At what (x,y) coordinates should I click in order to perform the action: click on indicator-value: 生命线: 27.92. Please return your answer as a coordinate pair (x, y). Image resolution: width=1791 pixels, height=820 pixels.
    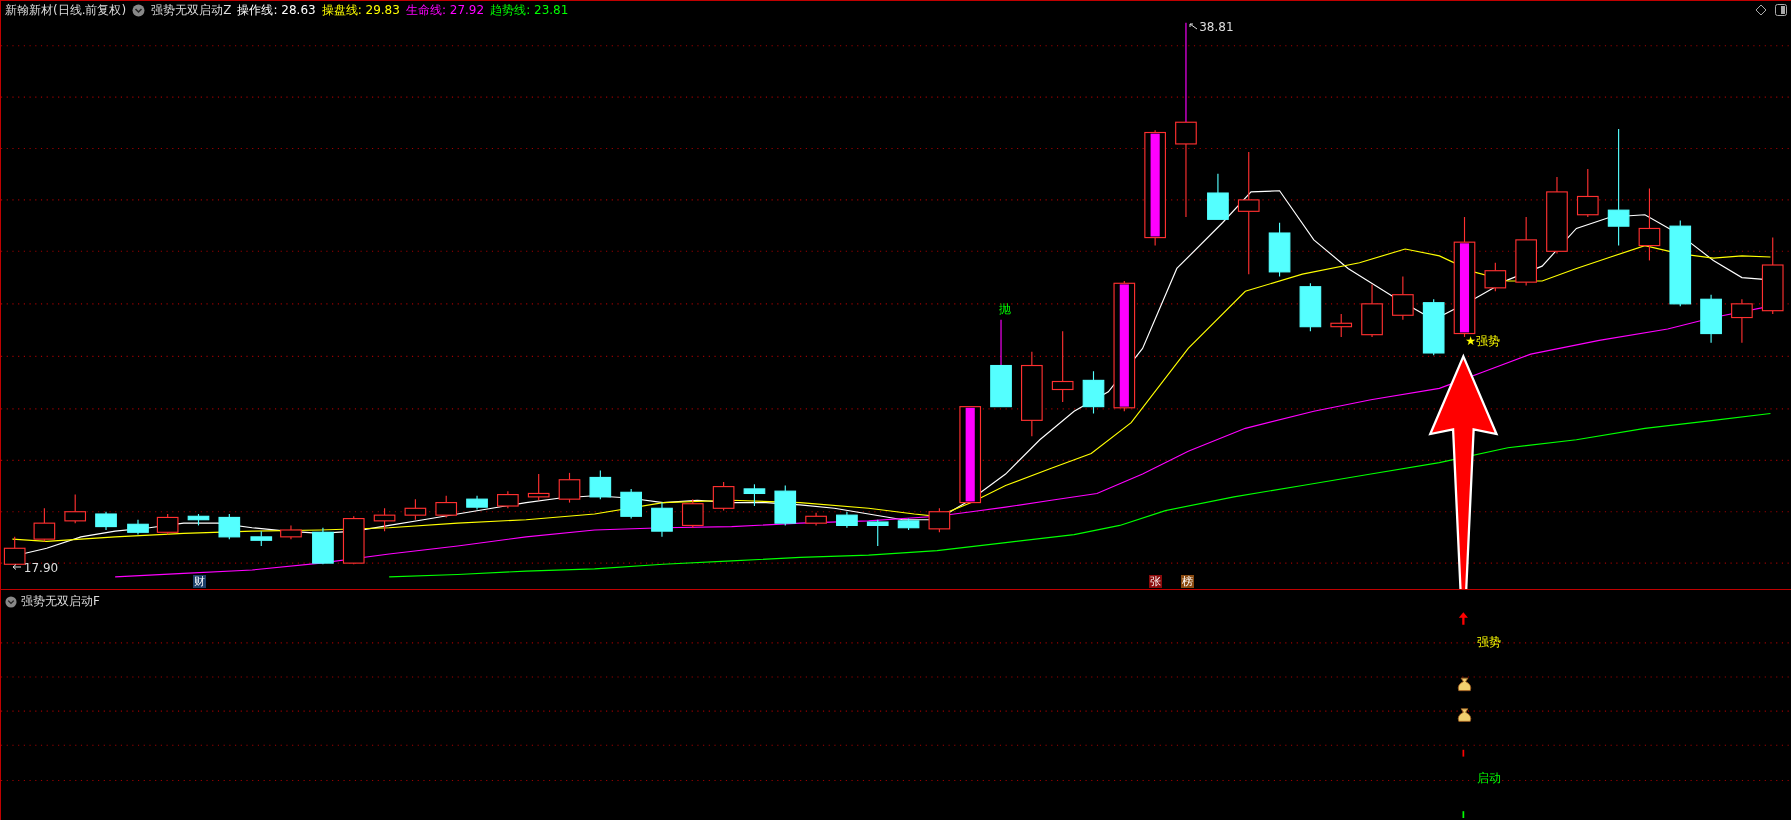
    Looking at the image, I should click on (445, 10).